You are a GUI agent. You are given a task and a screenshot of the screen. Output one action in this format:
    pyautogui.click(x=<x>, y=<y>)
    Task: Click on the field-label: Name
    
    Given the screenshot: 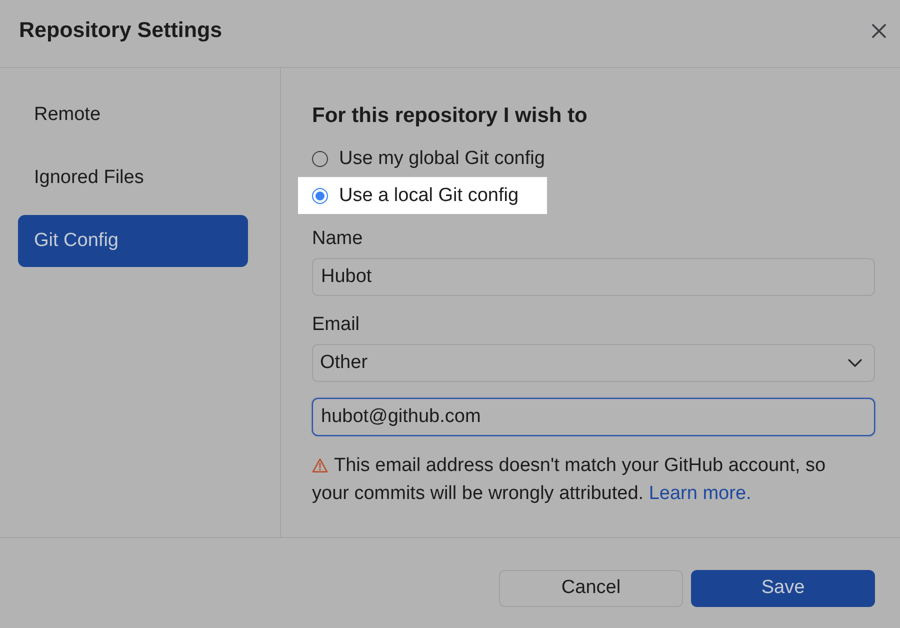 What is the action you would take?
    pyautogui.click(x=338, y=239)
    